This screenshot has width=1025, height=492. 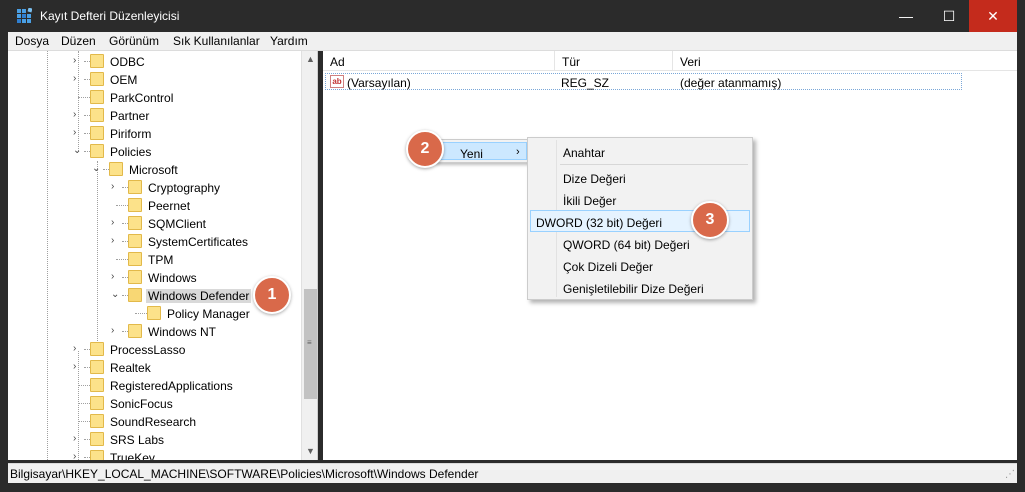 I want to click on tree-item-label: SRS Labs, so click(x=137, y=440).